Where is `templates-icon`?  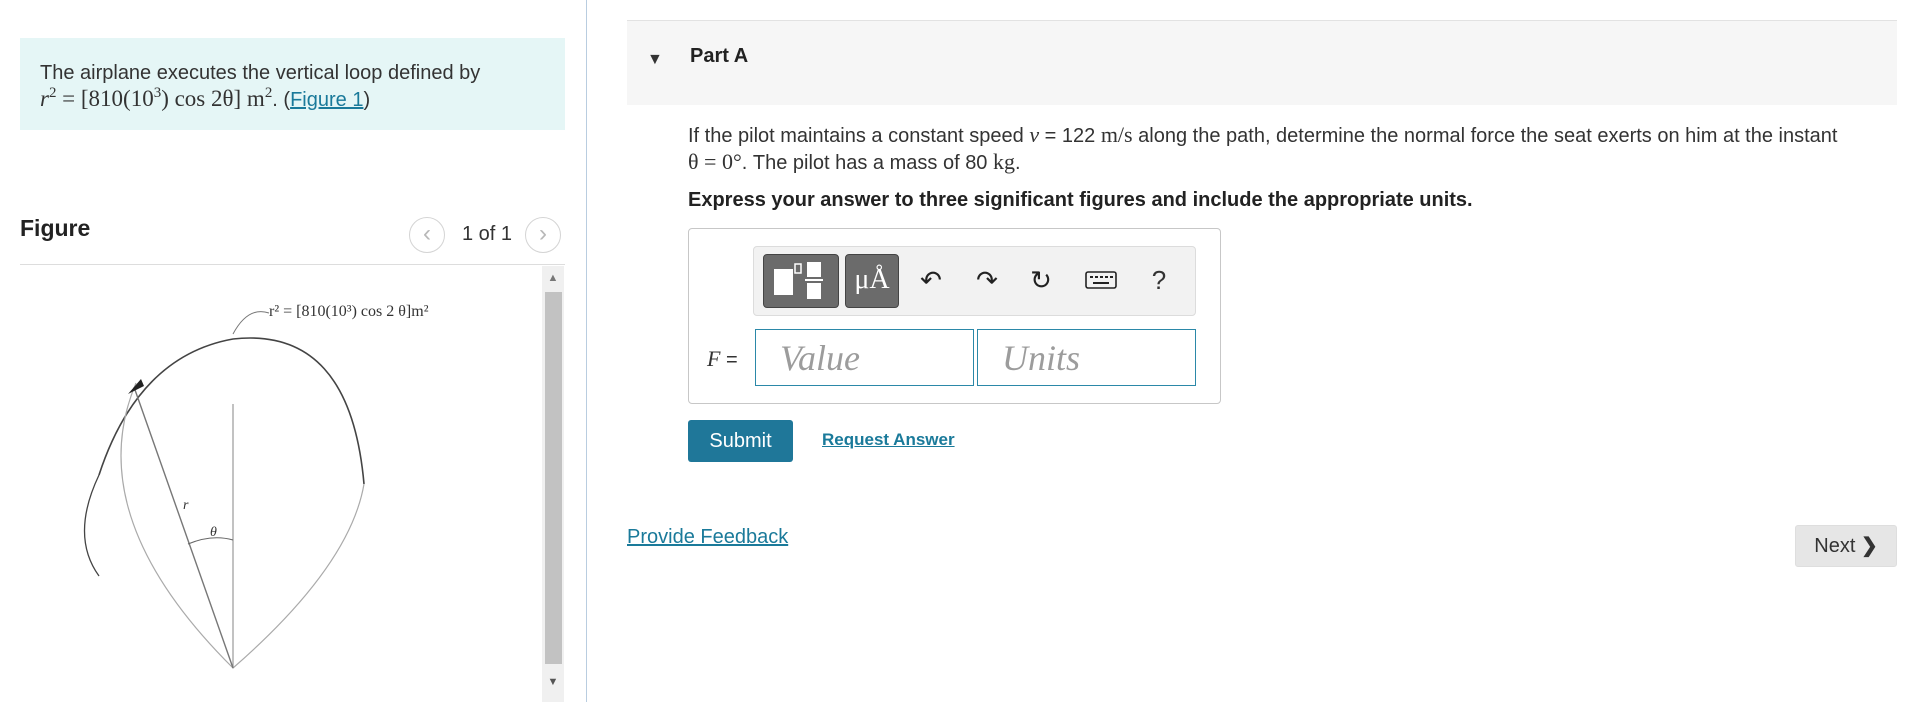 templates-icon is located at coordinates (798, 280).